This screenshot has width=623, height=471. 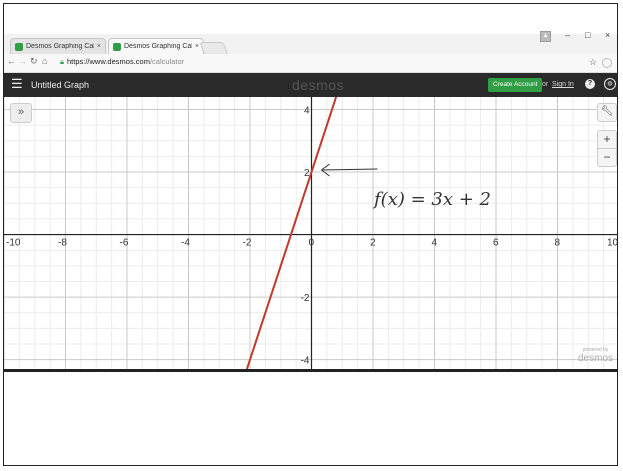 I want to click on back-arrow-icon: ←, so click(x=11, y=61).